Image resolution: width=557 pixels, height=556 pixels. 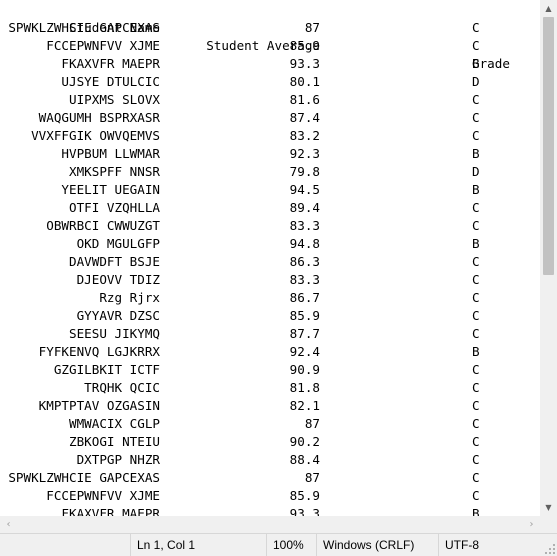 What do you see at coordinates (270, 262) in the screenshot?
I see `table-row: DAVWDFT BSJE 86.3 C` at bounding box center [270, 262].